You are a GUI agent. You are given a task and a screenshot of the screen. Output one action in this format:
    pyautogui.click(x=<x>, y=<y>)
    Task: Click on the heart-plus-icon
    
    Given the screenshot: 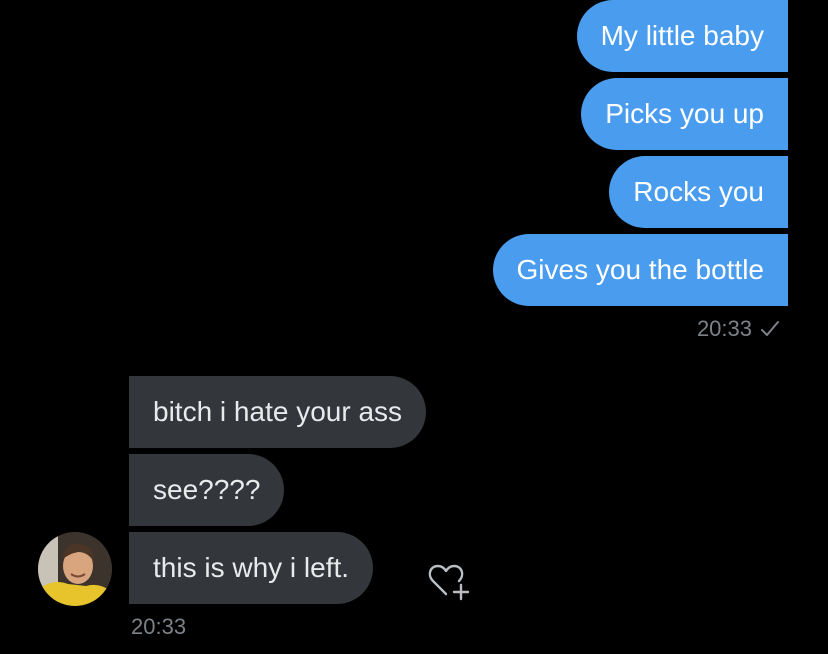 What is the action you would take?
    pyautogui.click(x=448, y=581)
    